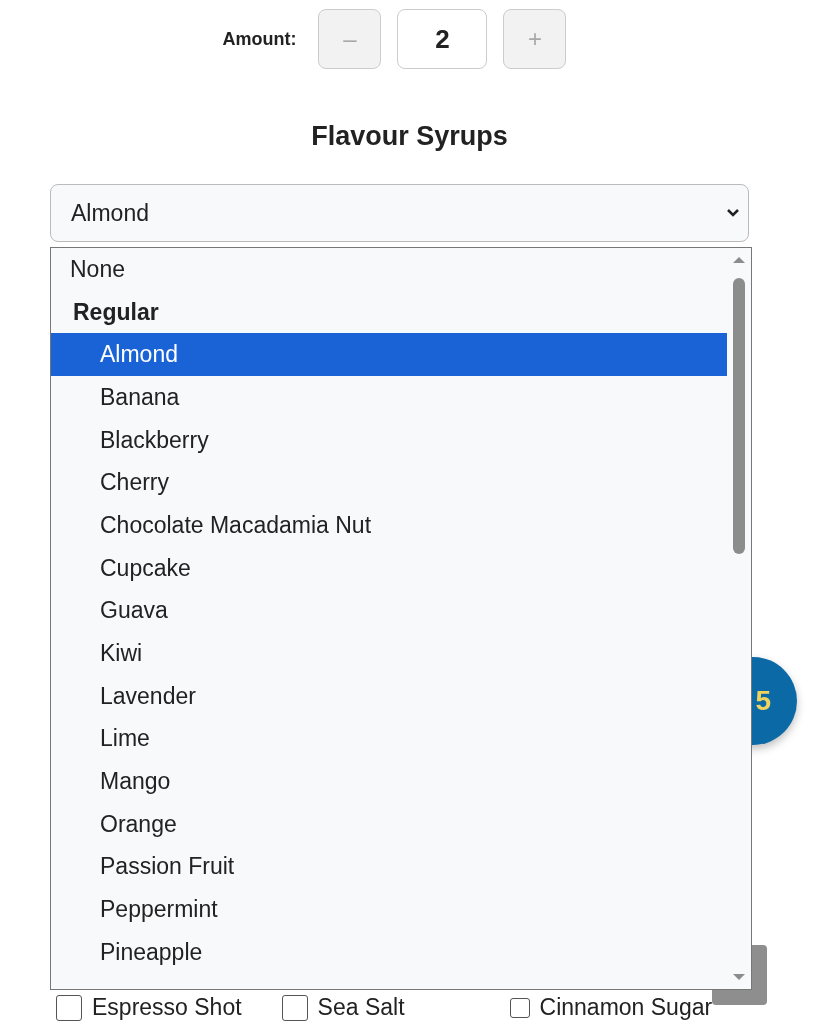  I want to click on dropdown-option: Pineapple, so click(389, 952).